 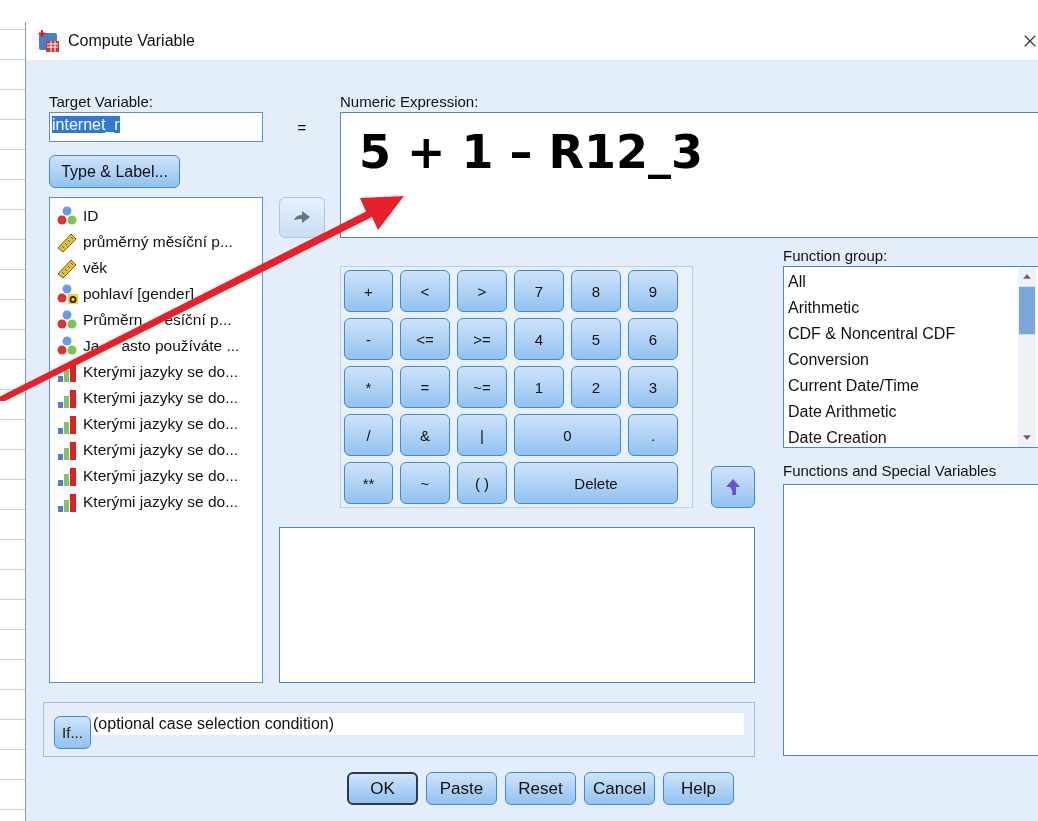 I want to click on target-variable-label: Target Variable:, so click(x=101, y=102).